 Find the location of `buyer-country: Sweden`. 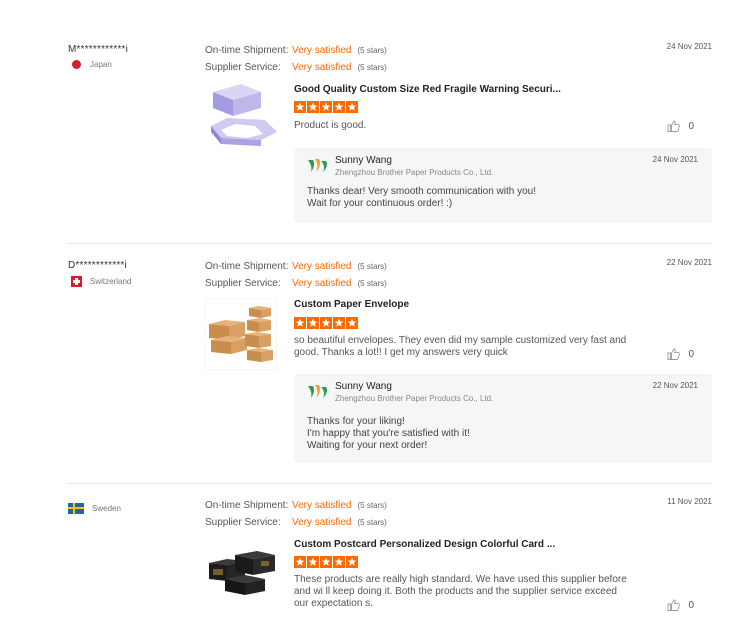

buyer-country: Sweden is located at coordinates (94, 508).